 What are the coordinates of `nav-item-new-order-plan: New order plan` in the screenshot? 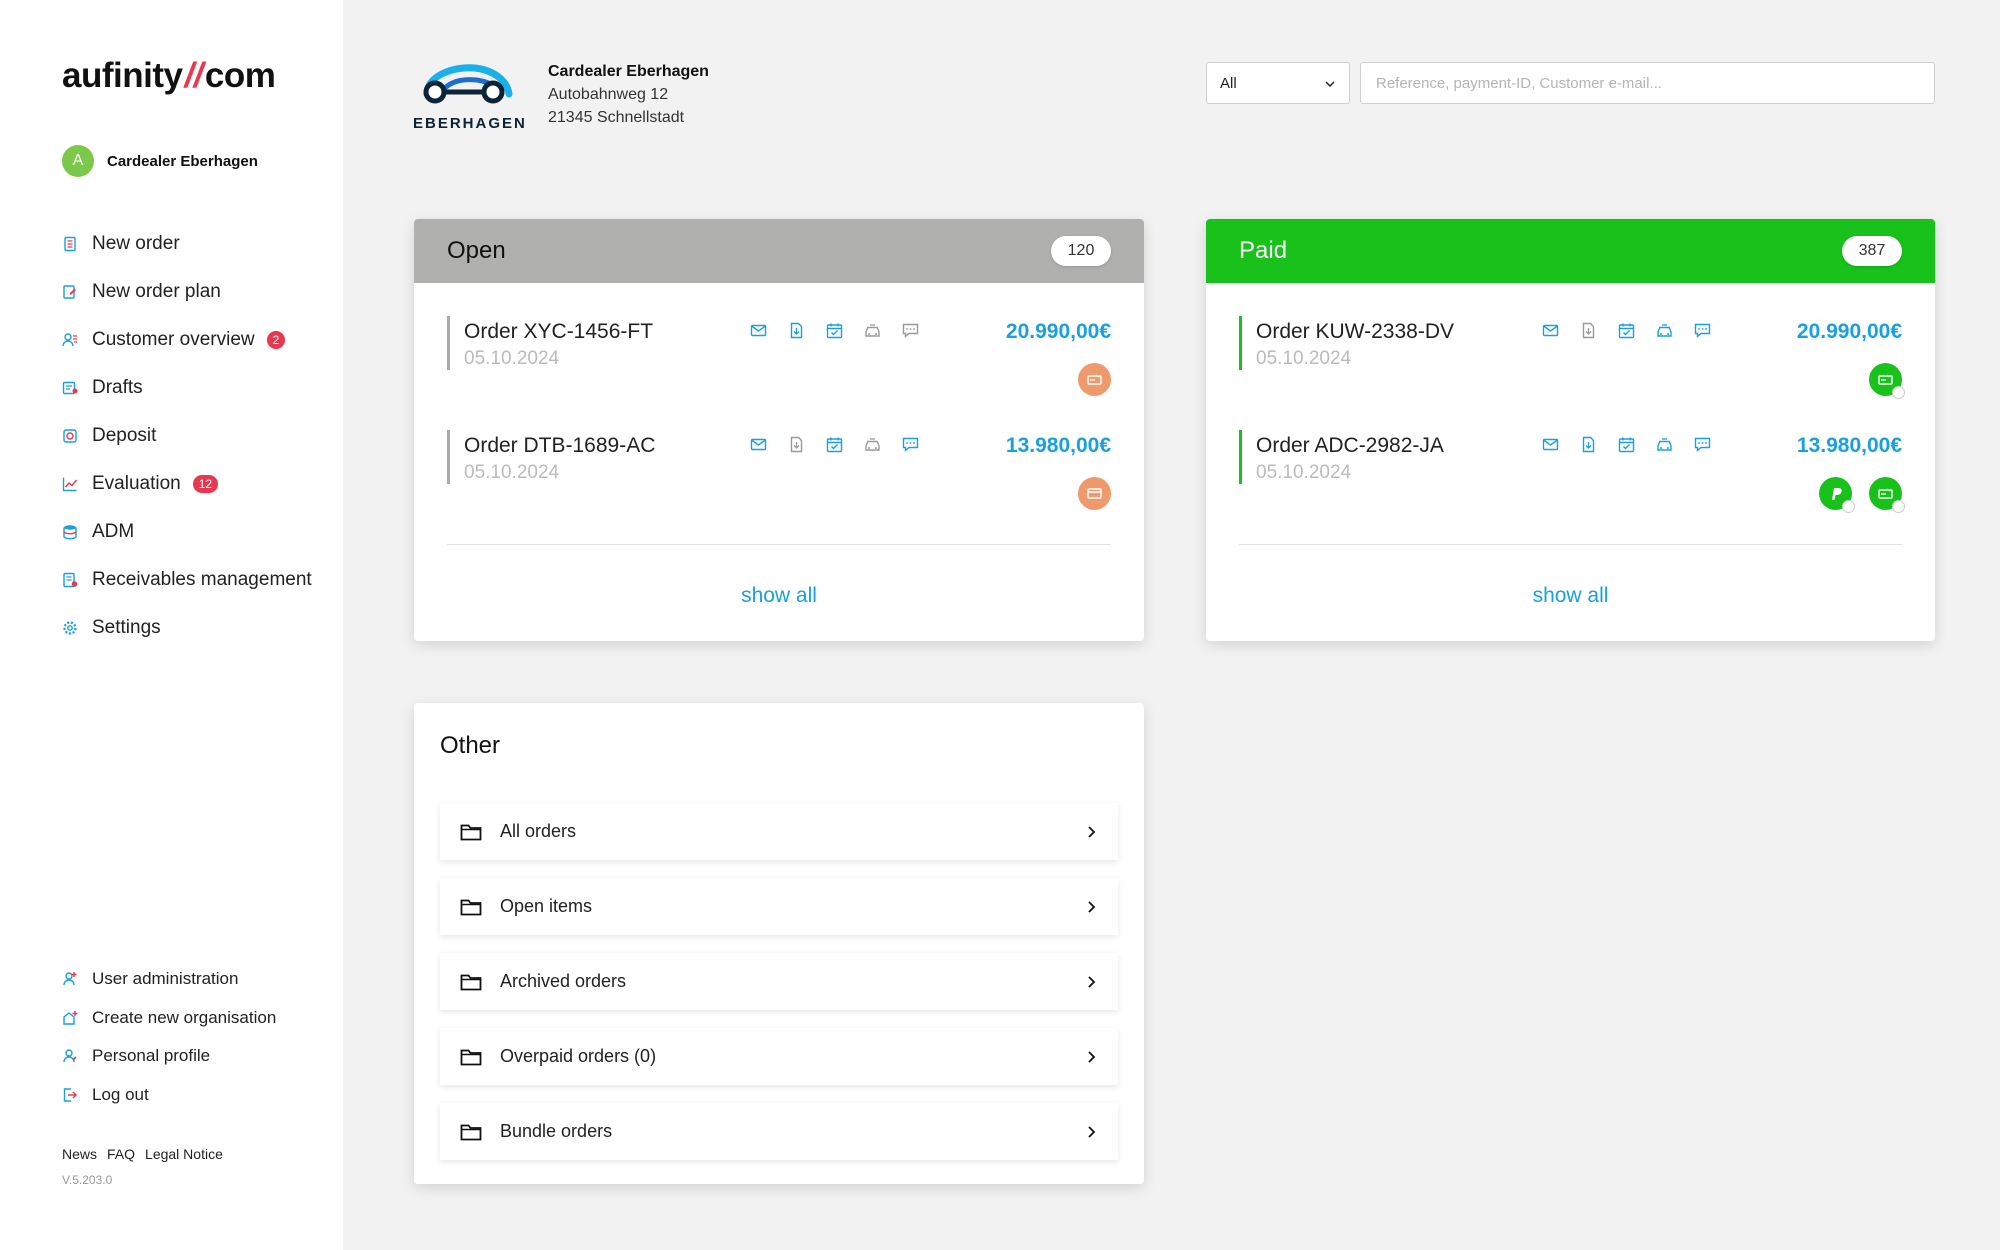 It's located at (187, 292).